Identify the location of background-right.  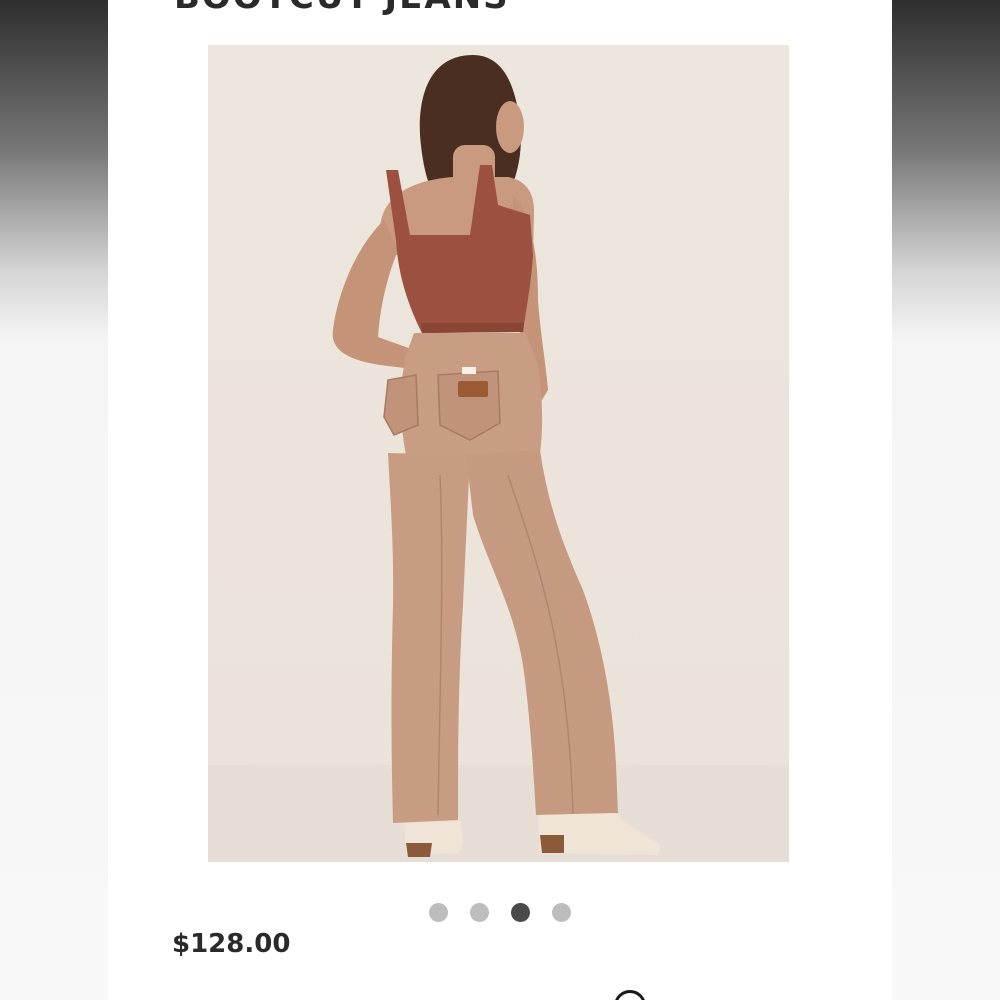
(946, 500).